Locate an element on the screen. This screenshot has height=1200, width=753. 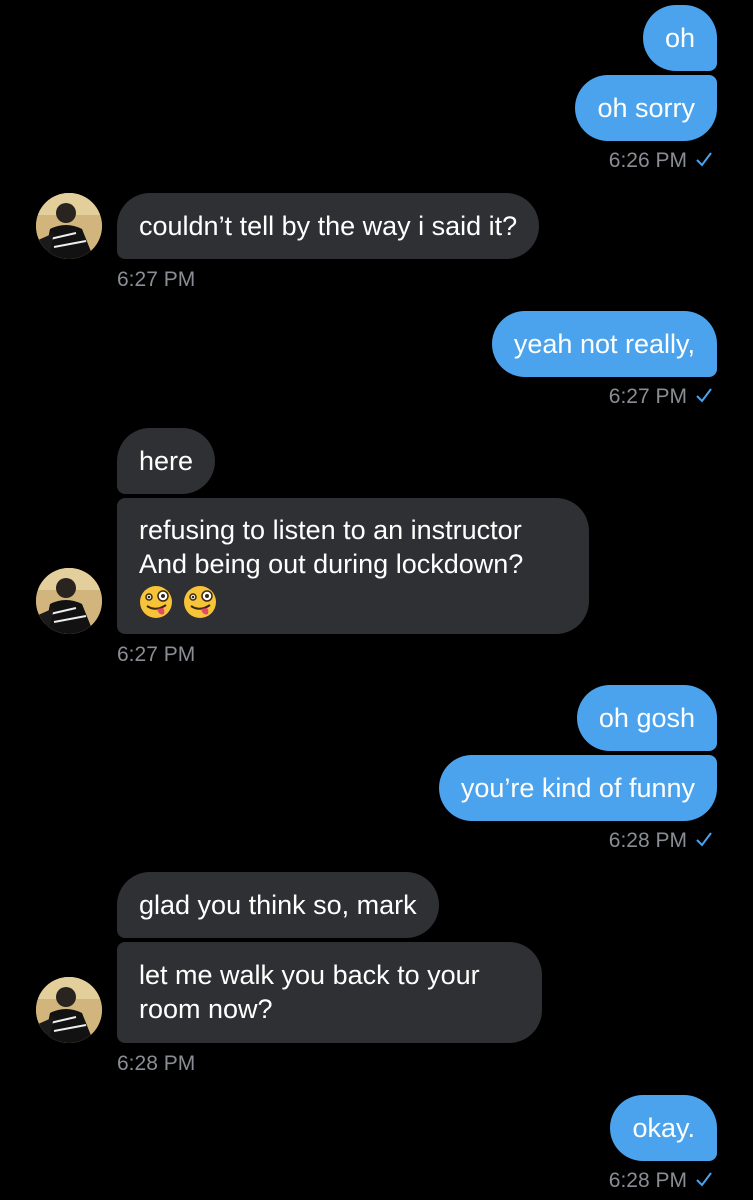
received-message-bubble: here is located at coordinates (166, 461).